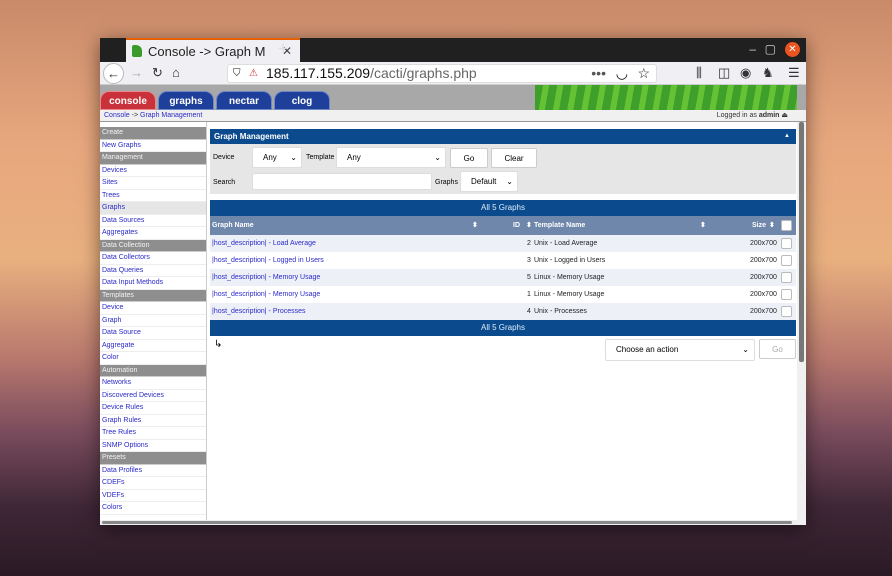 The width and height of the screenshot is (892, 576). What do you see at coordinates (153, 196) in the screenshot?
I see `sidebar-item: Trees` at bounding box center [153, 196].